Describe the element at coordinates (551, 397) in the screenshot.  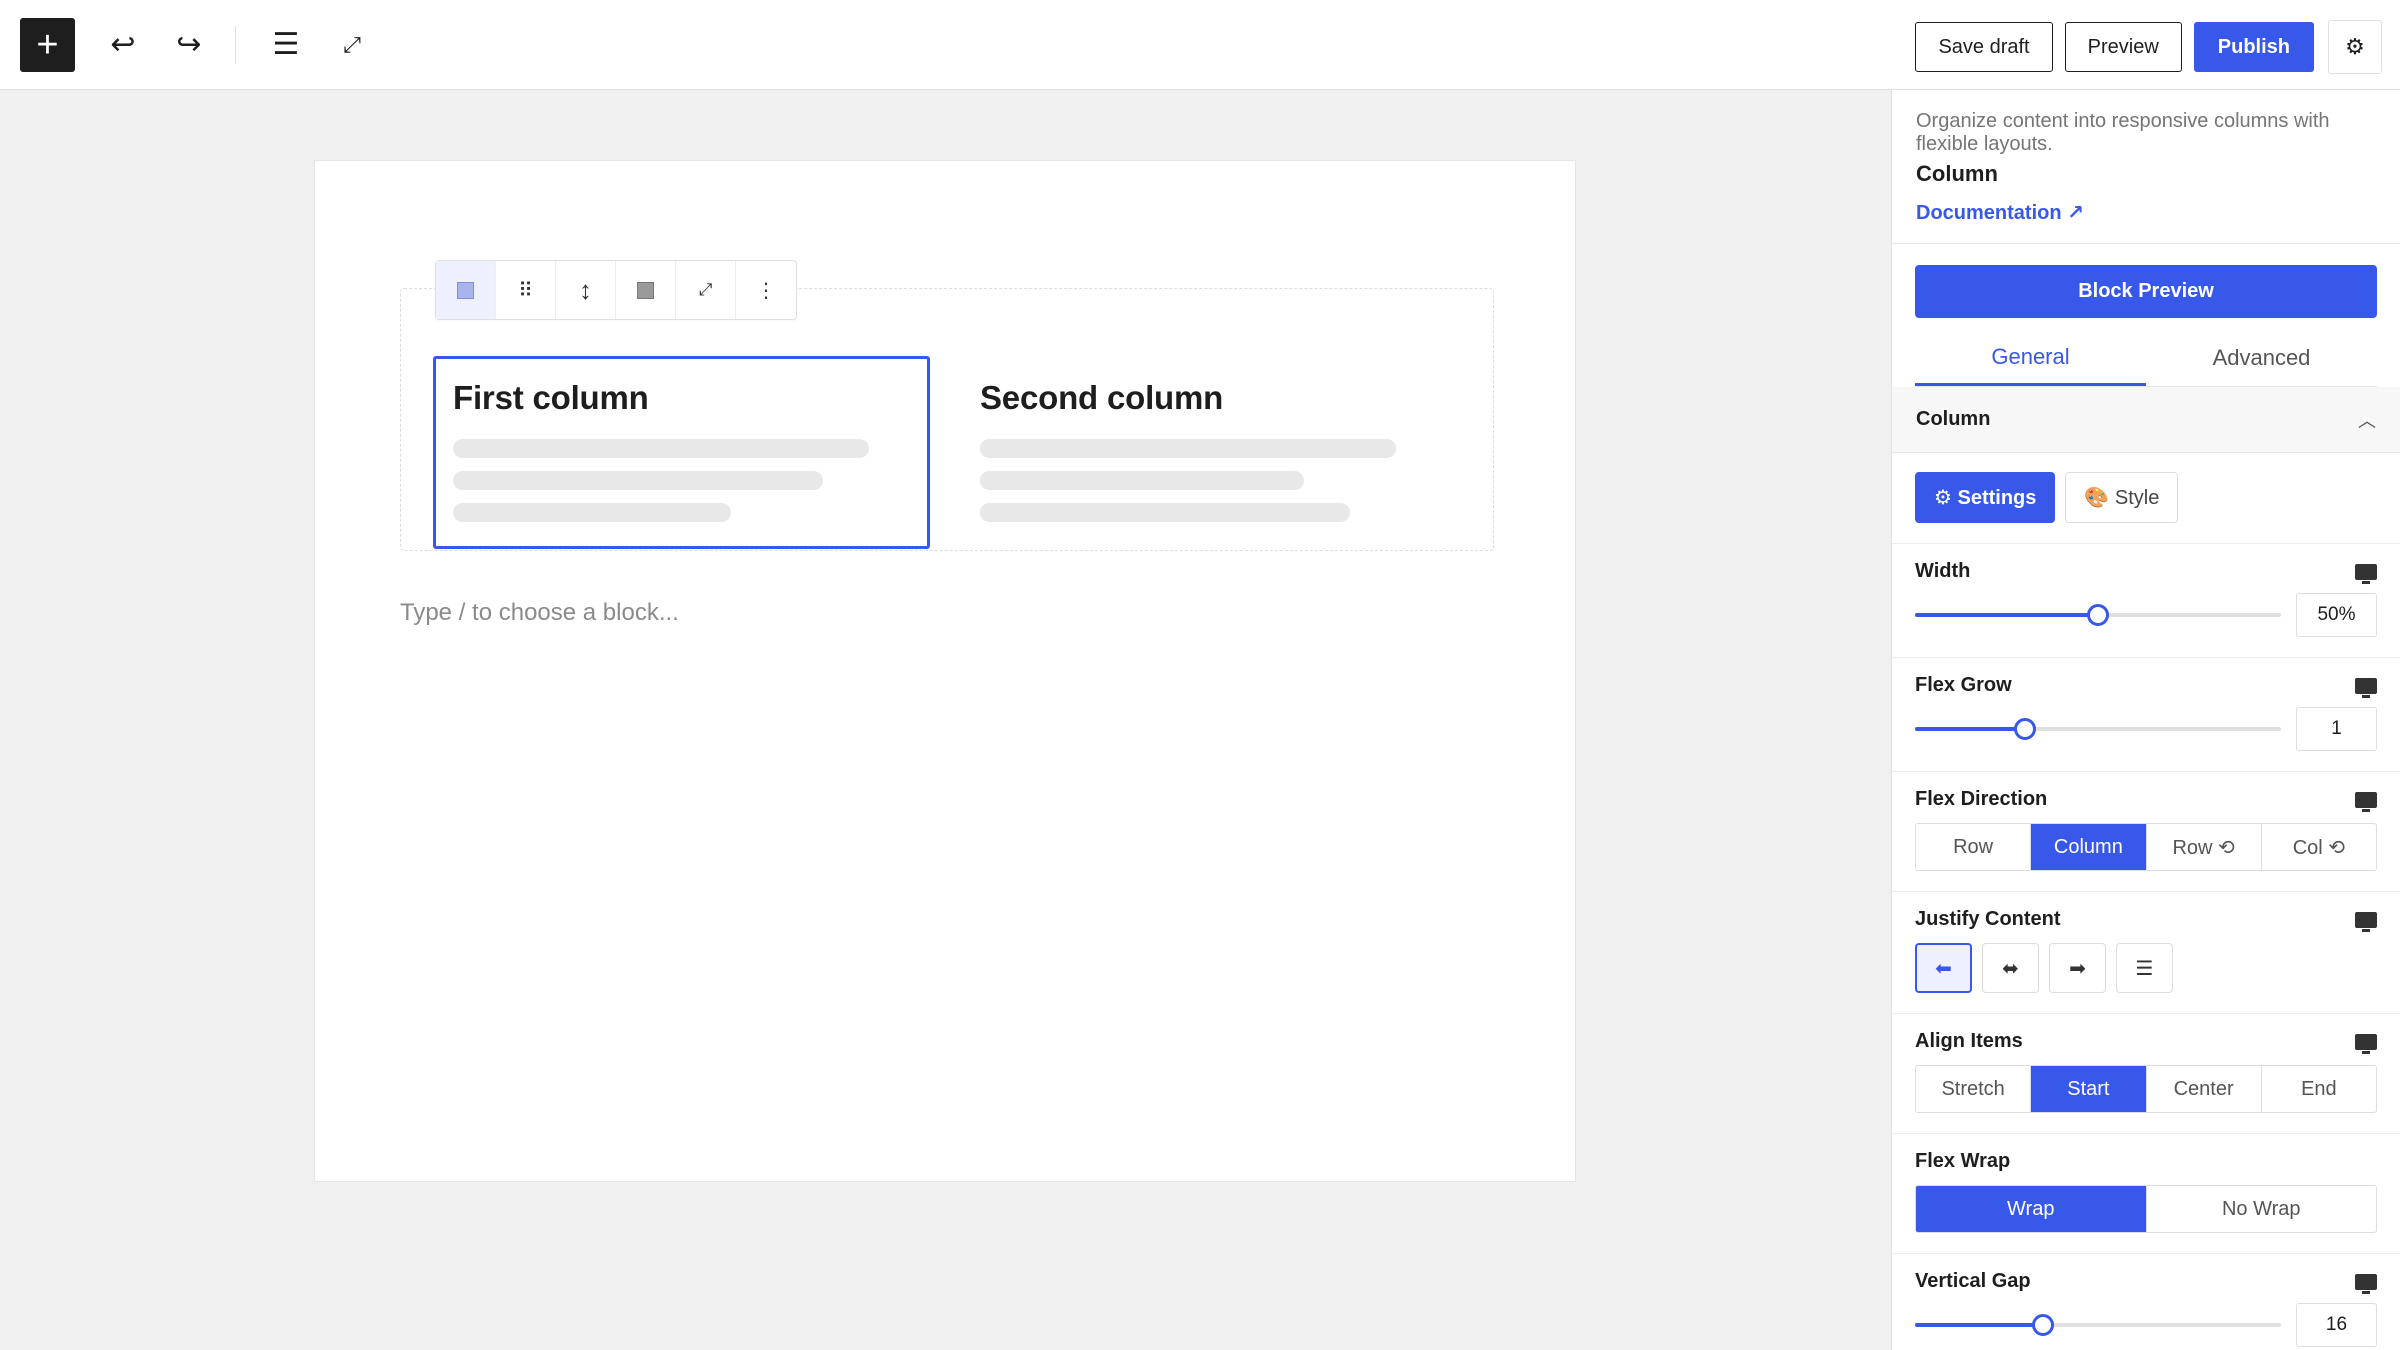
I see `column-heading: First column` at that location.